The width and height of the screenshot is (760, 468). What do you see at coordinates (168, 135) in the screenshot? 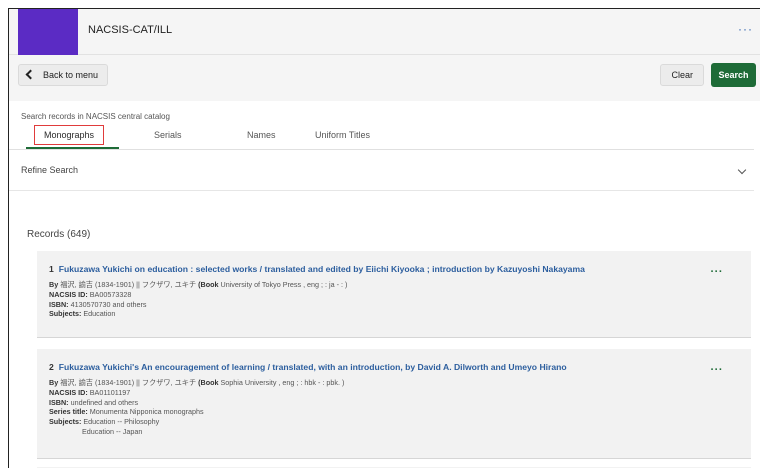
I see `tab-serials: Serials` at bounding box center [168, 135].